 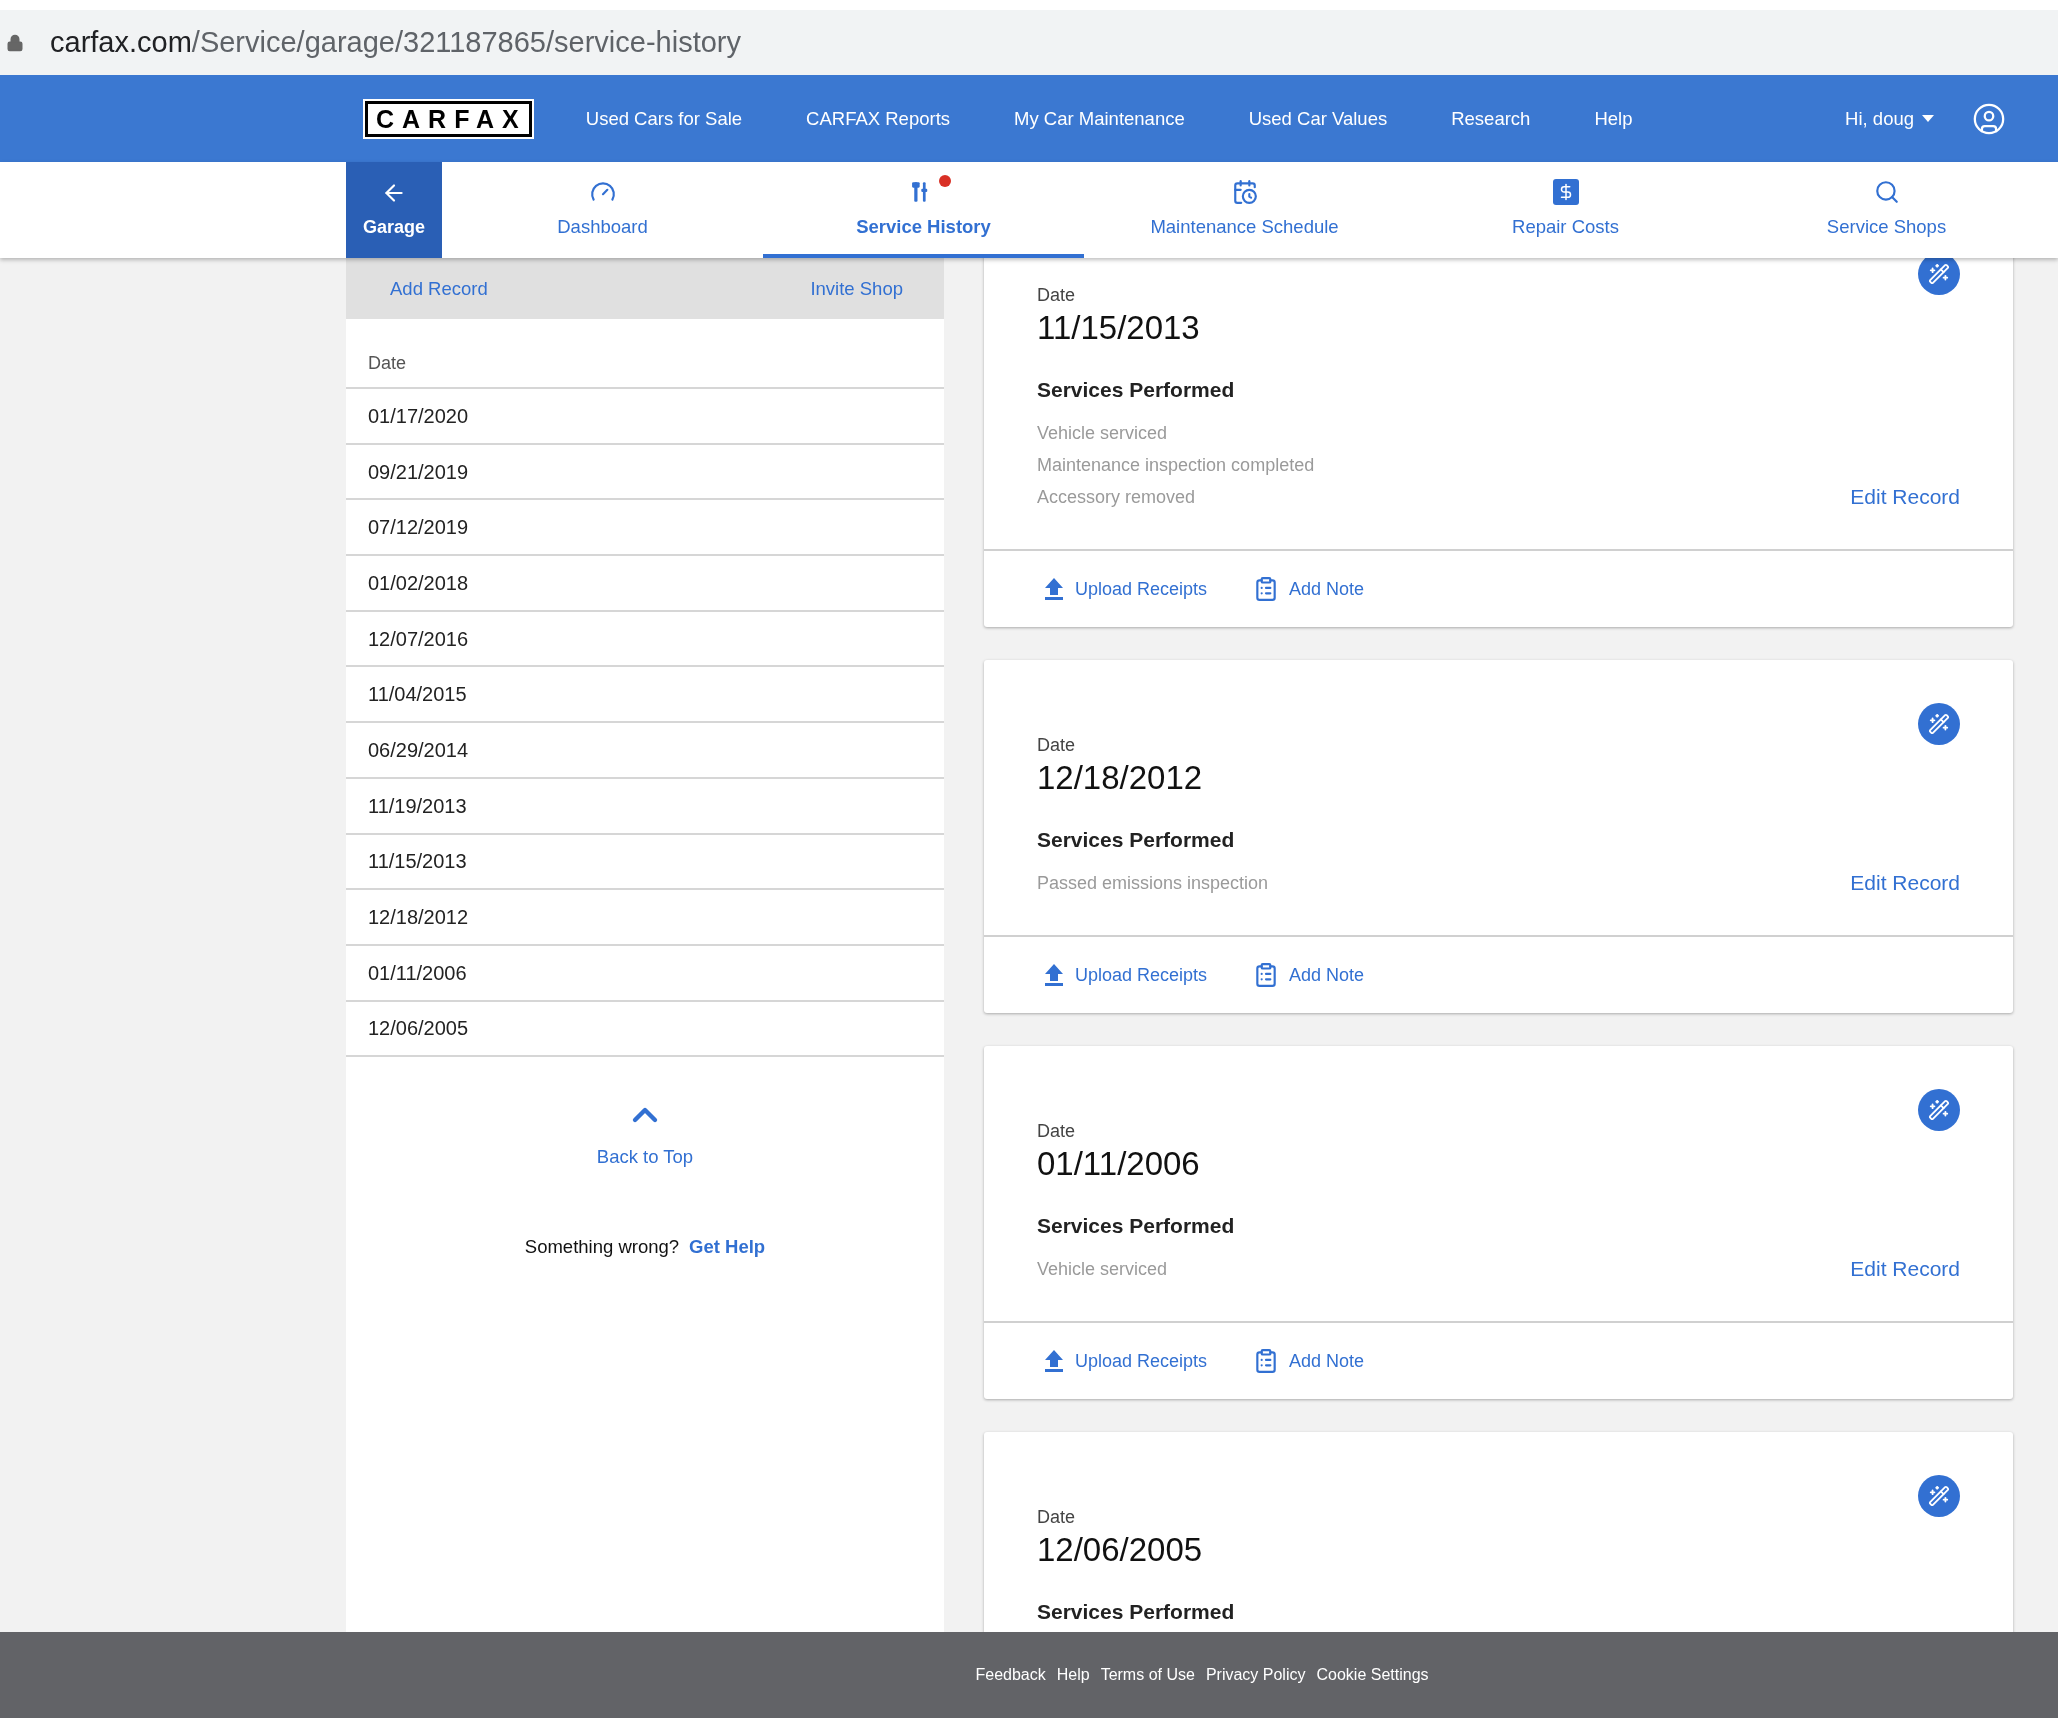 I want to click on nav-link: Help, so click(x=1613, y=118).